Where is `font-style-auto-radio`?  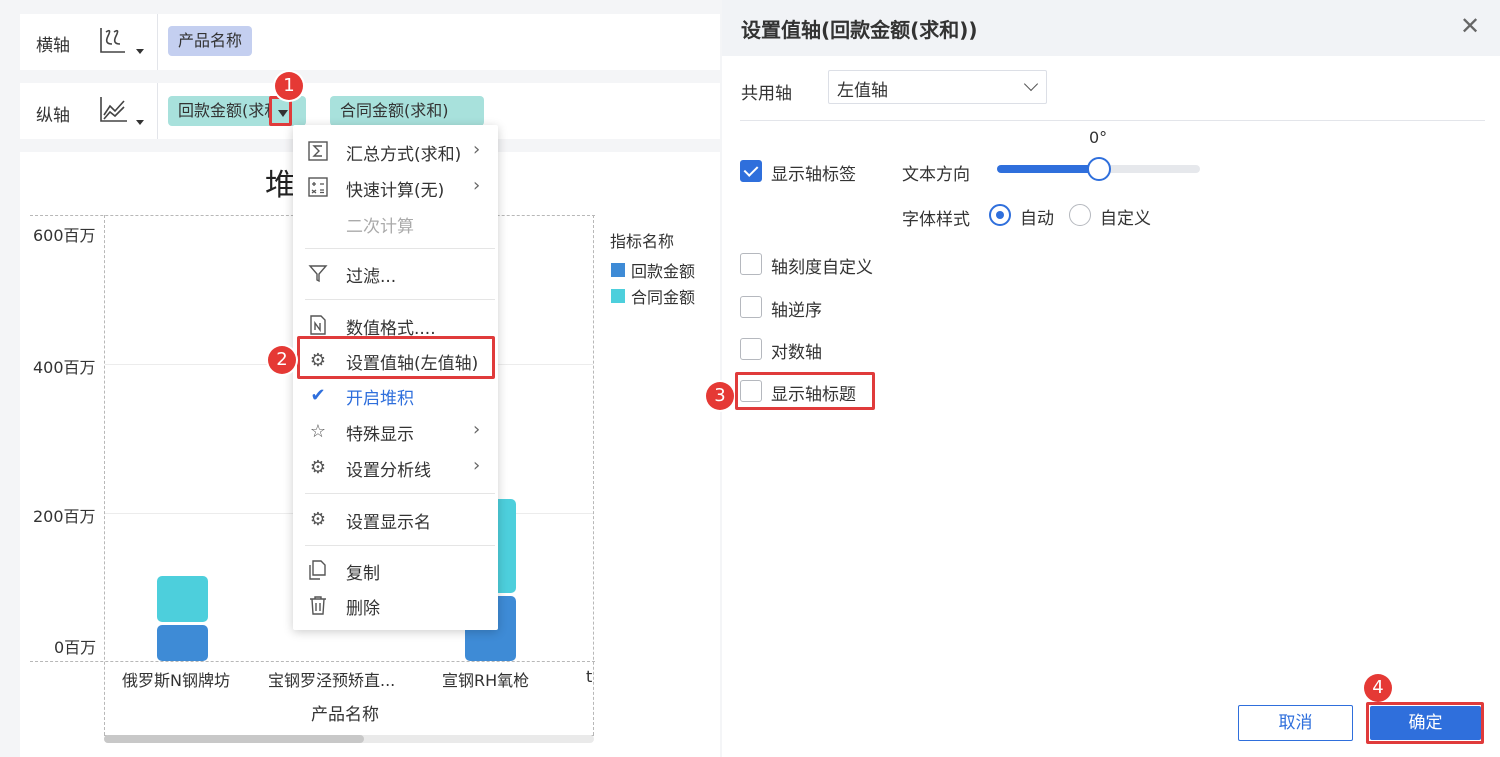 font-style-auto-radio is located at coordinates (1000, 215).